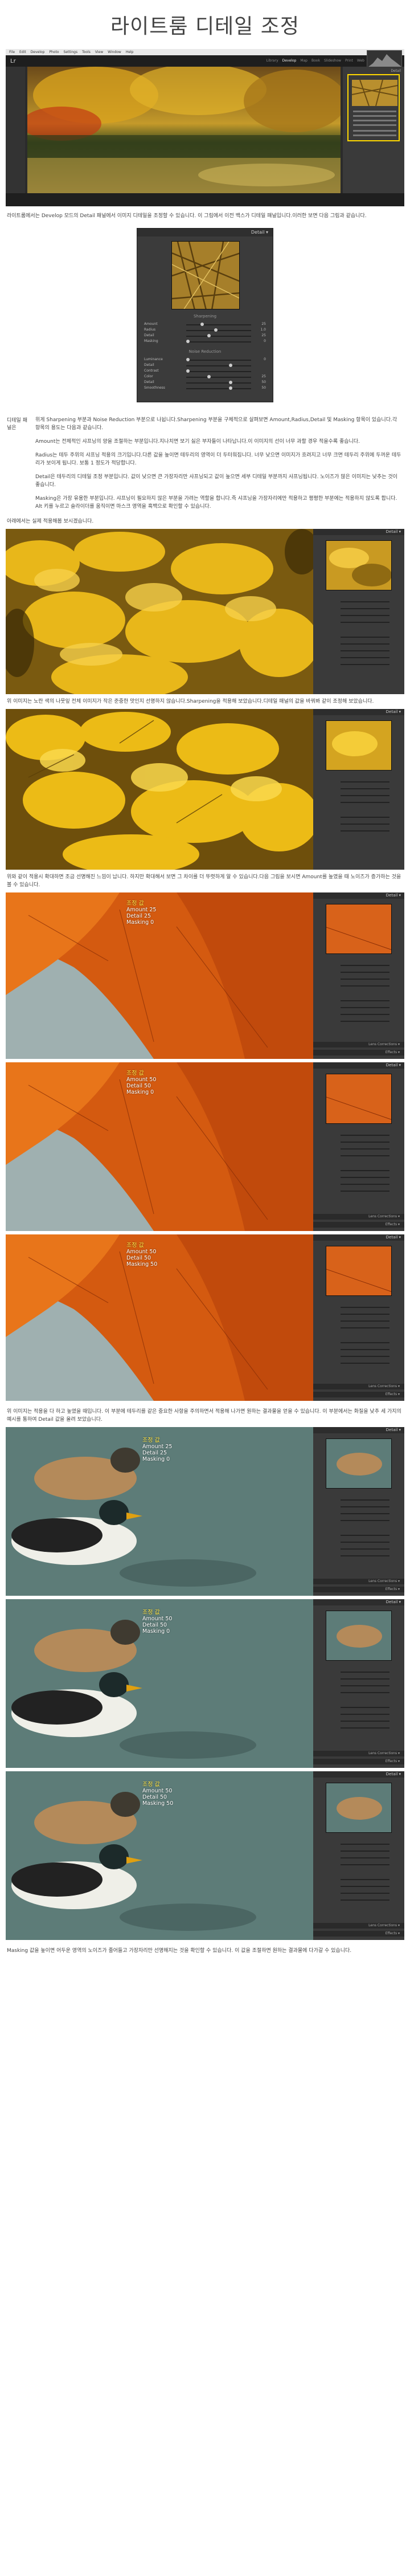  I want to click on menu-edit: Edit, so click(22, 52).